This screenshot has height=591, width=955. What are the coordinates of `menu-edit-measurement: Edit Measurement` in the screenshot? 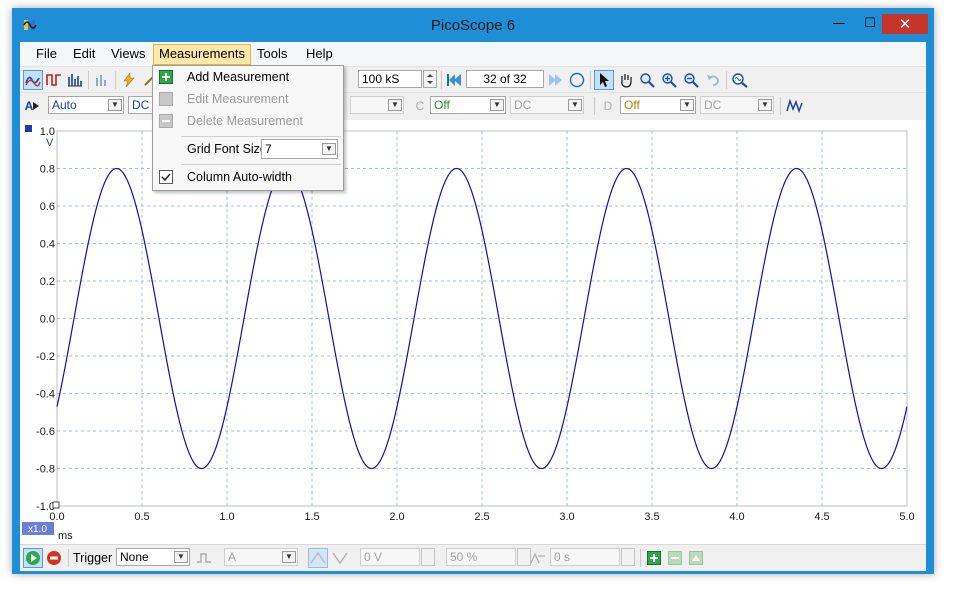 It's located at (237, 99).